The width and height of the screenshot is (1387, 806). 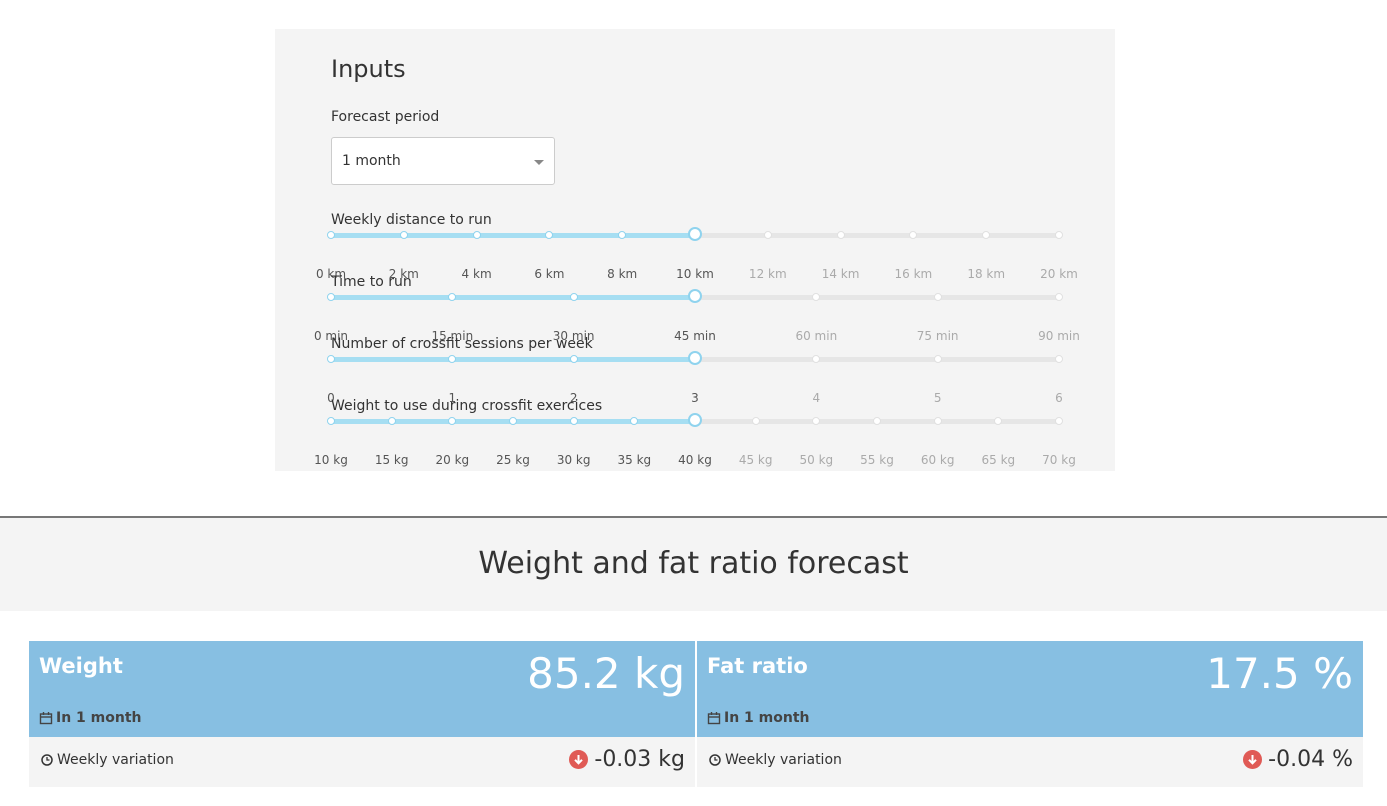 What do you see at coordinates (452, 460) in the screenshot?
I see `slider-tick-label: 20 kg` at bounding box center [452, 460].